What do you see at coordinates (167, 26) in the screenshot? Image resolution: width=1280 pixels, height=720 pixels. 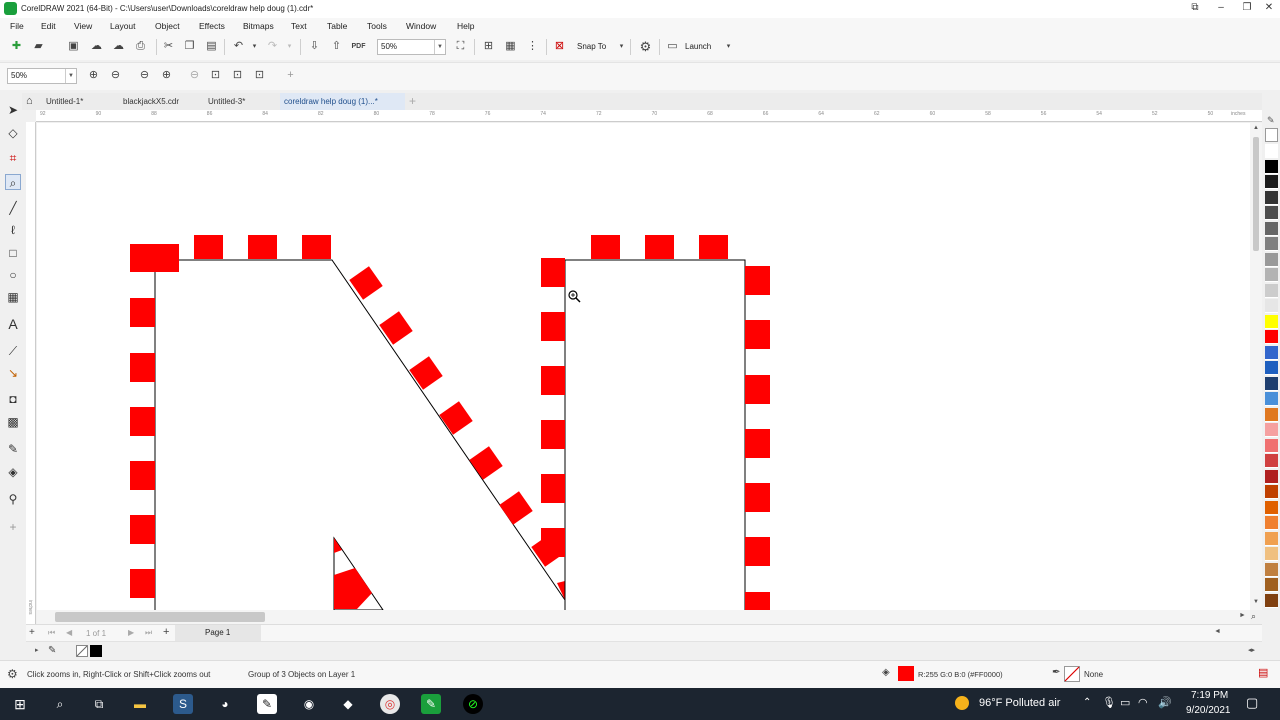 I see `menu-object: Object` at bounding box center [167, 26].